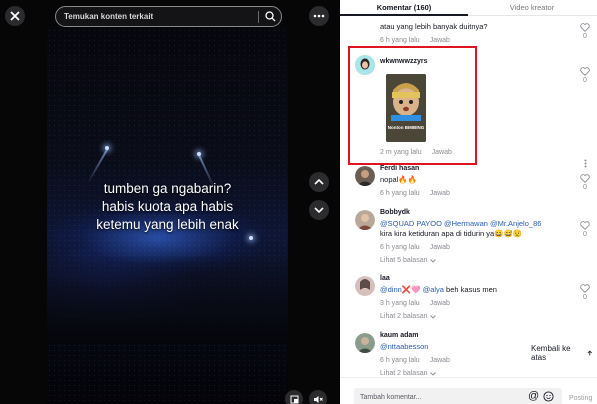 This screenshot has height=404, width=597. What do you see at coordinates (477, 335) in the screenshot?
I see `comment-username: kaum adam` at bounding box center [477, 335].